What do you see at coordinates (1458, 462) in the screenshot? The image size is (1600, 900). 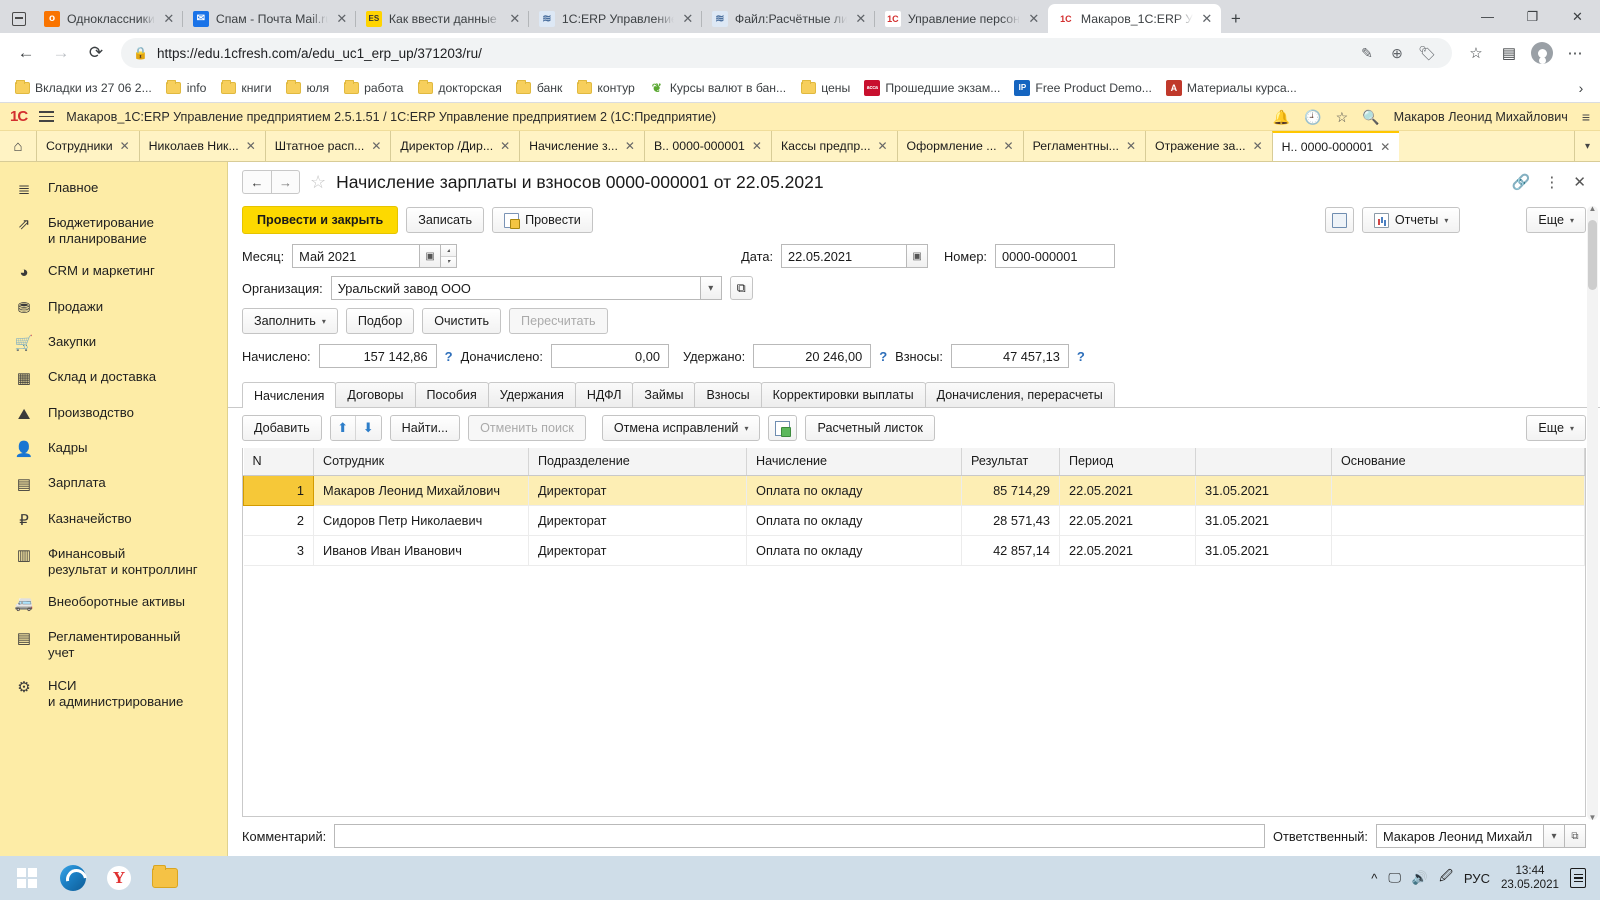 I see `col-basis: Основание` at bounding box center [1458, 462].